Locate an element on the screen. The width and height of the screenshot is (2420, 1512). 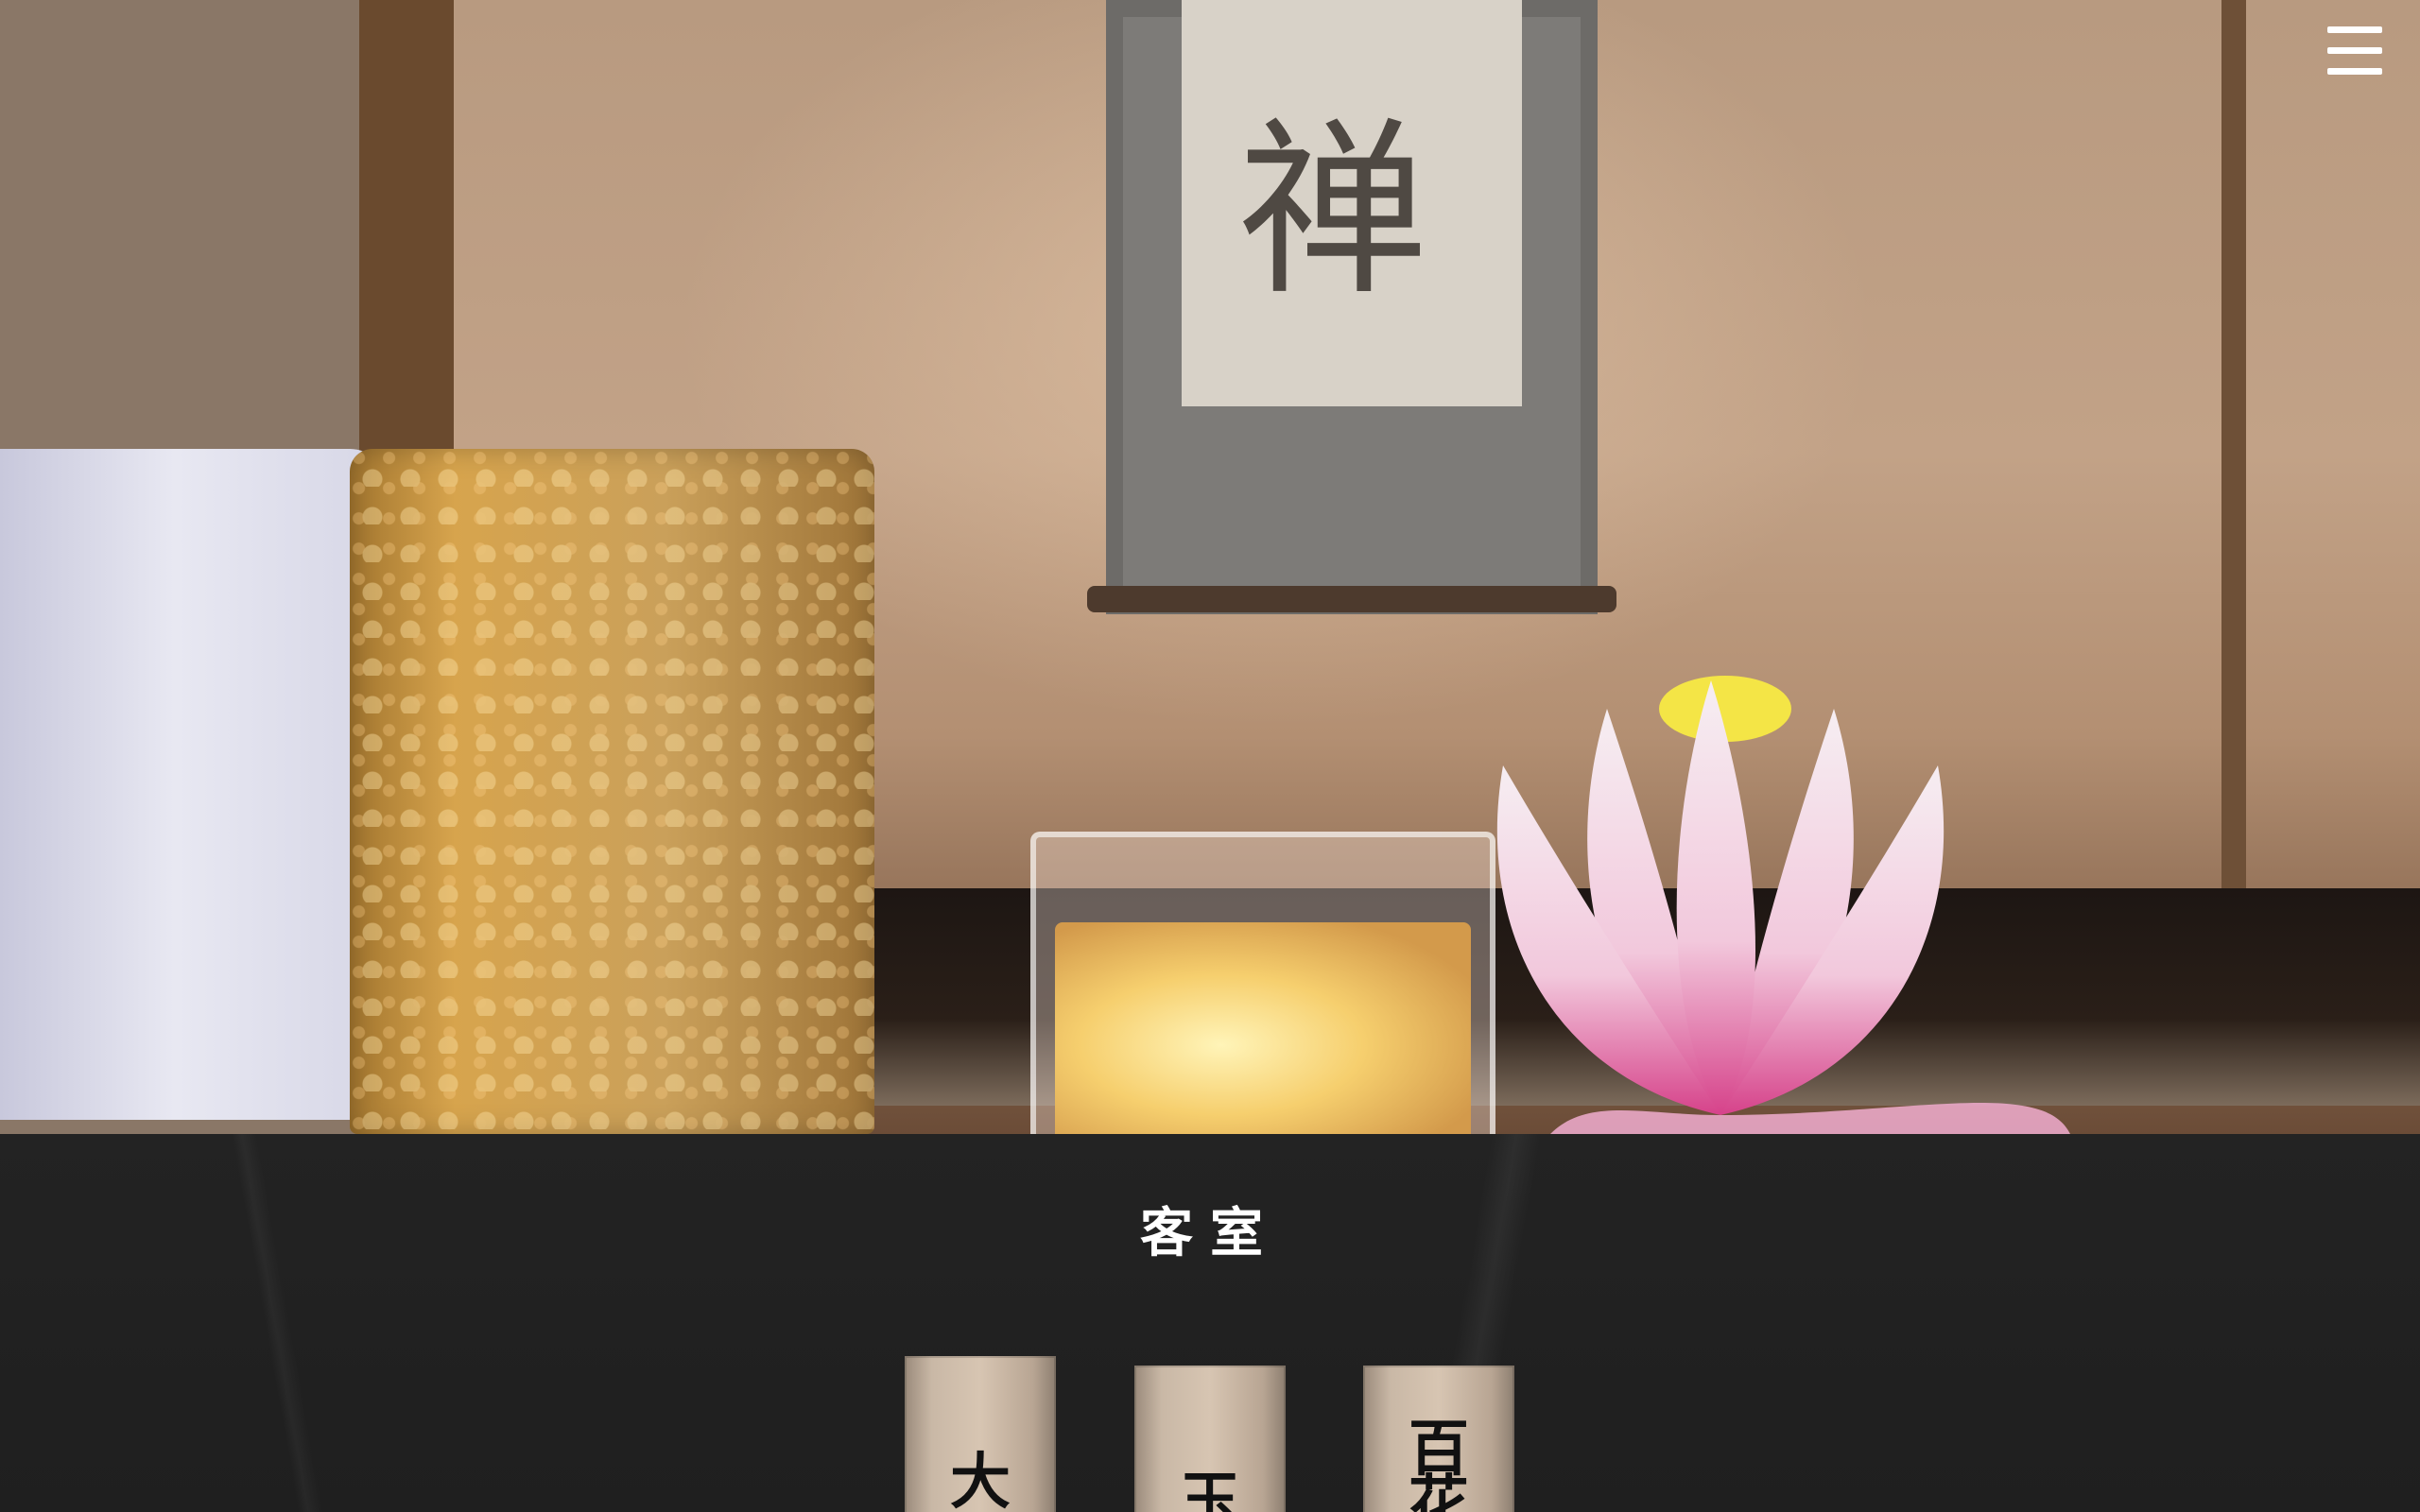
candle-holder is located at coordinates (1262, 983).